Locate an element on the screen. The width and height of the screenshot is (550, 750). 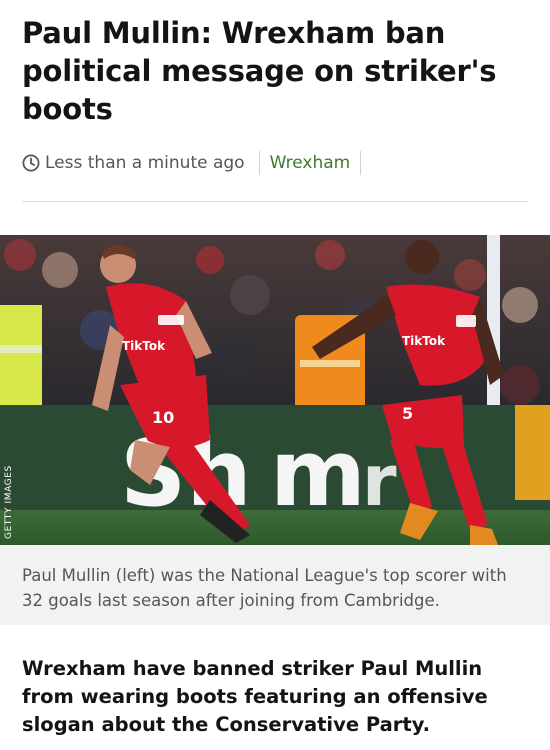
board-text-3: r is located at coordinates (379, 481).